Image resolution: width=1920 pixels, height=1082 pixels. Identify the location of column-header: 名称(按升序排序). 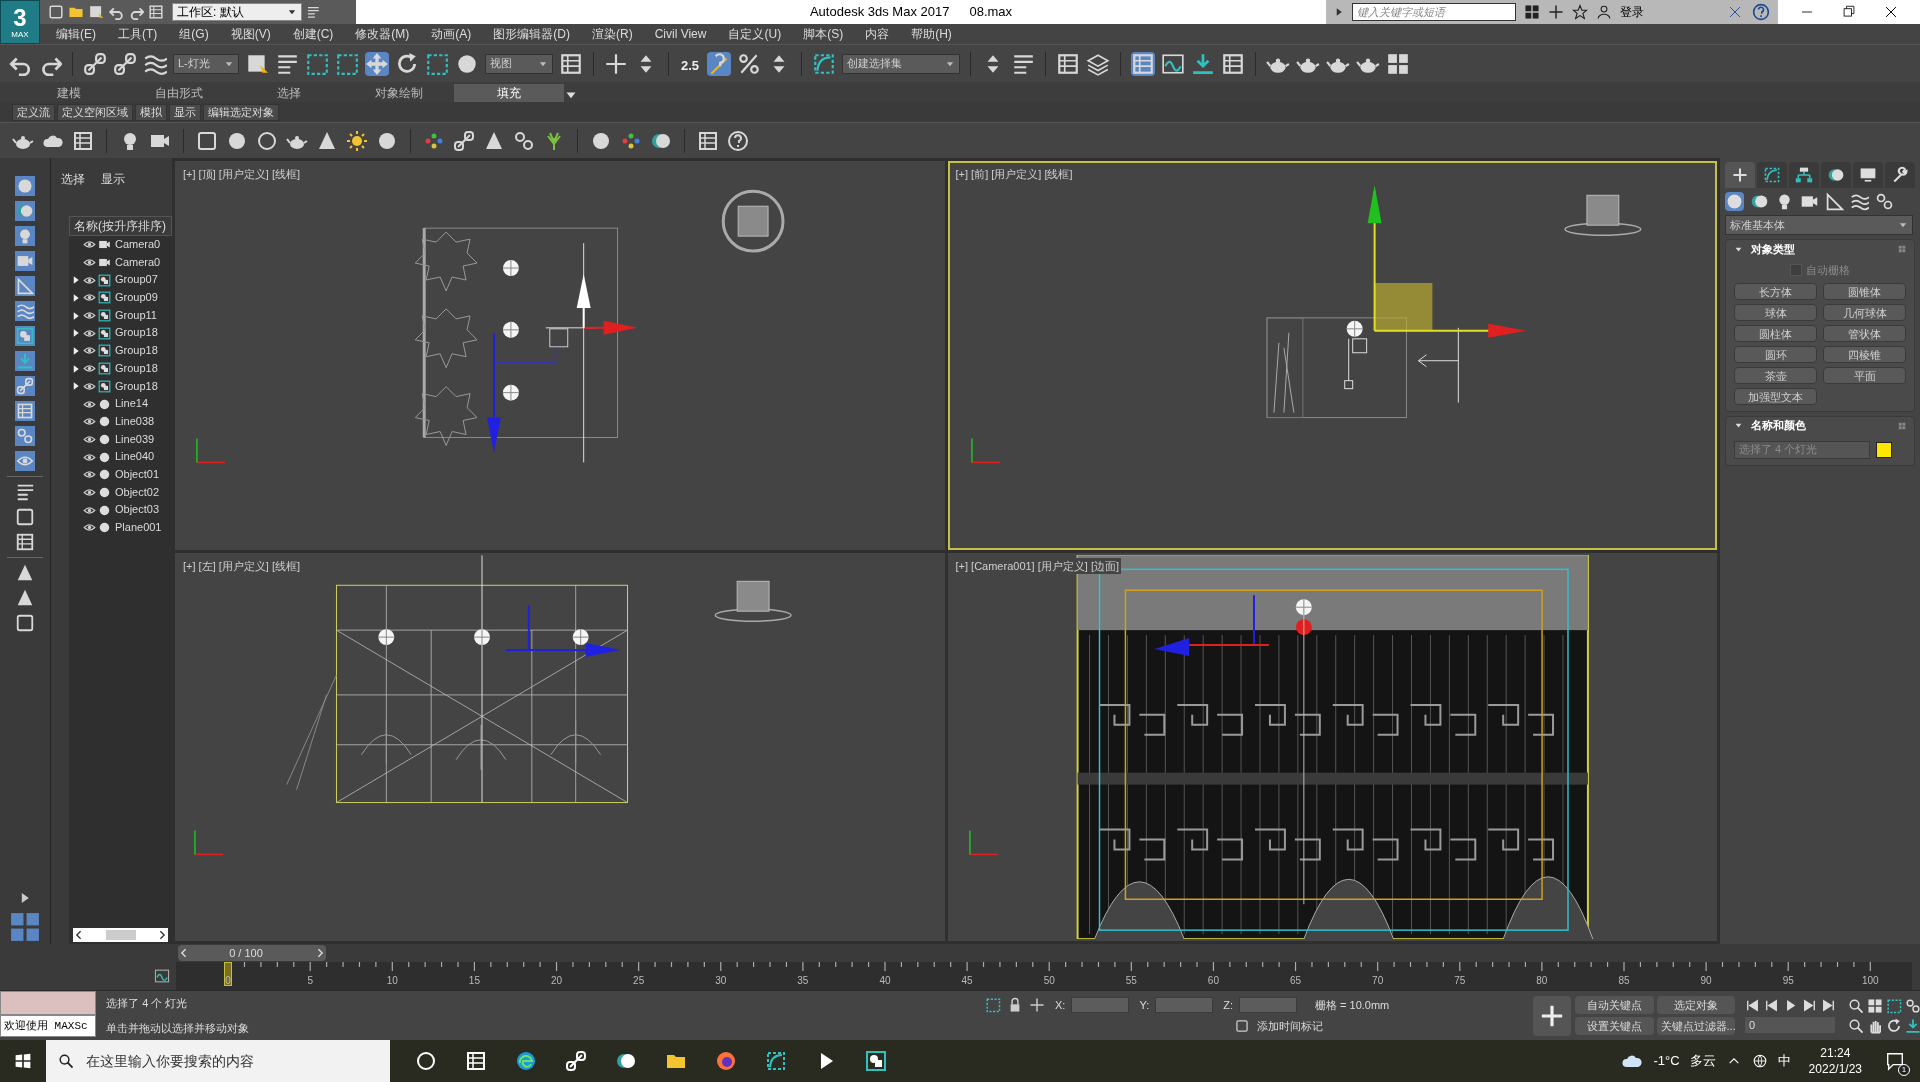
(120, 226).